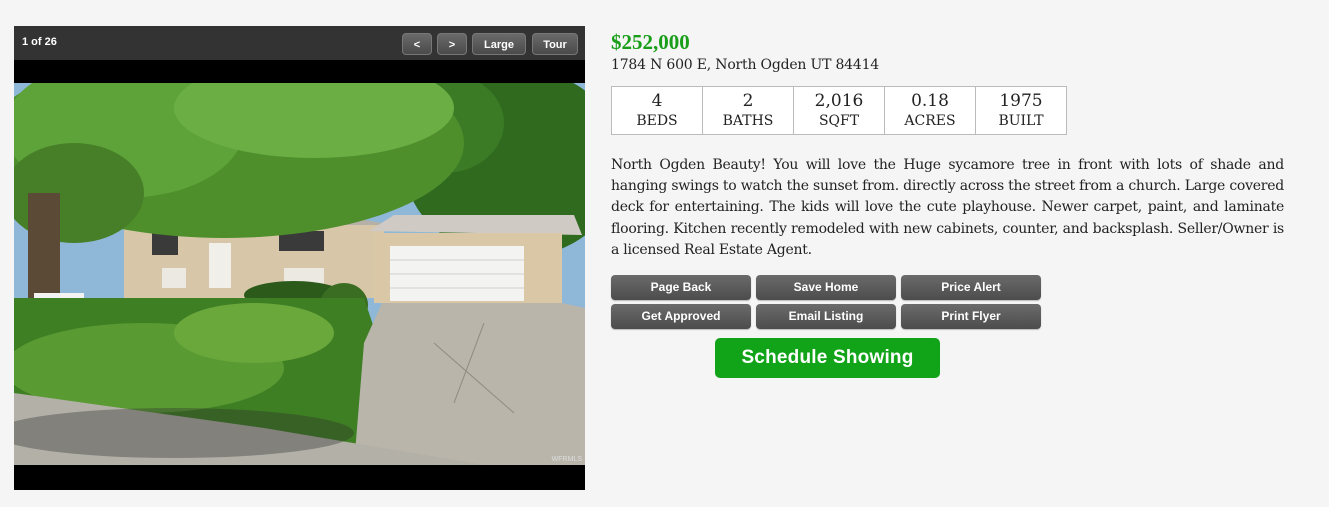  What do you see at coordinates (452, 44) in the screenshot?
I see `next-photo-button: >` at bounding box center [452, 44].